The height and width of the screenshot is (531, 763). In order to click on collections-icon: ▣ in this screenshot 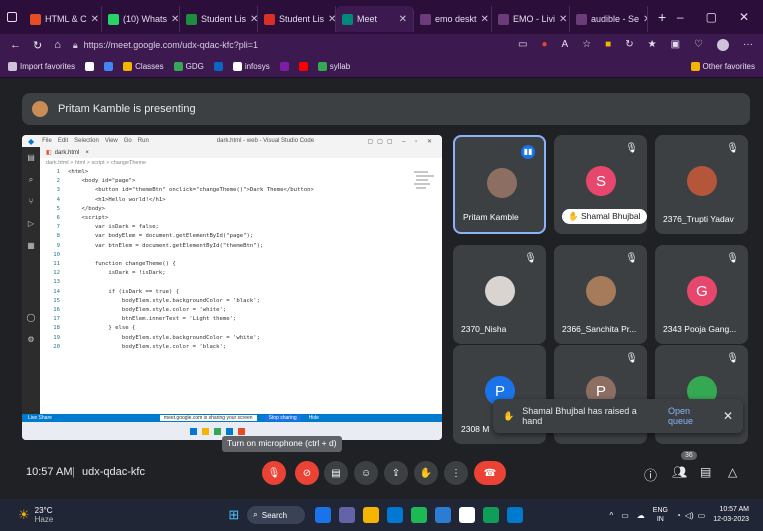, I will do `click(675, 45)`.